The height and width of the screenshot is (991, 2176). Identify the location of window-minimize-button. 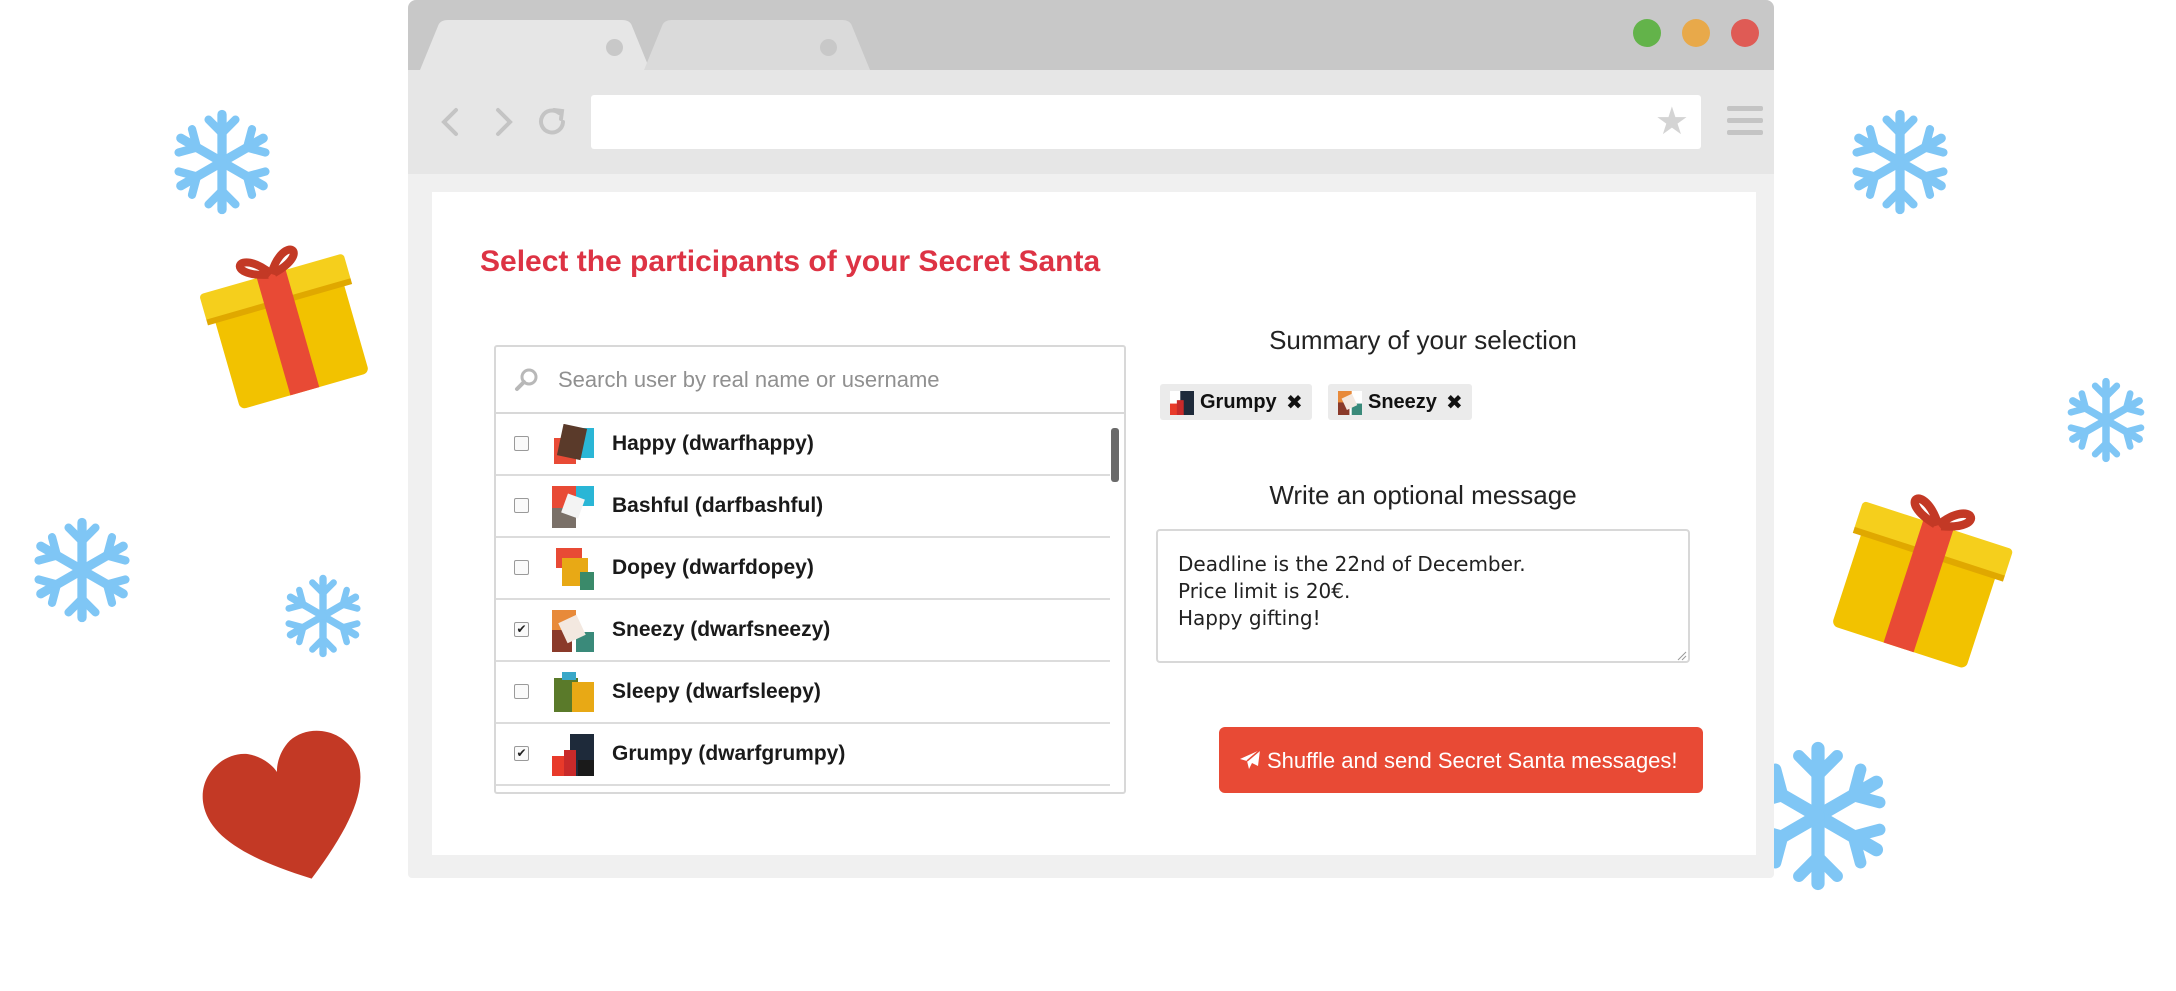
(1696, 33).